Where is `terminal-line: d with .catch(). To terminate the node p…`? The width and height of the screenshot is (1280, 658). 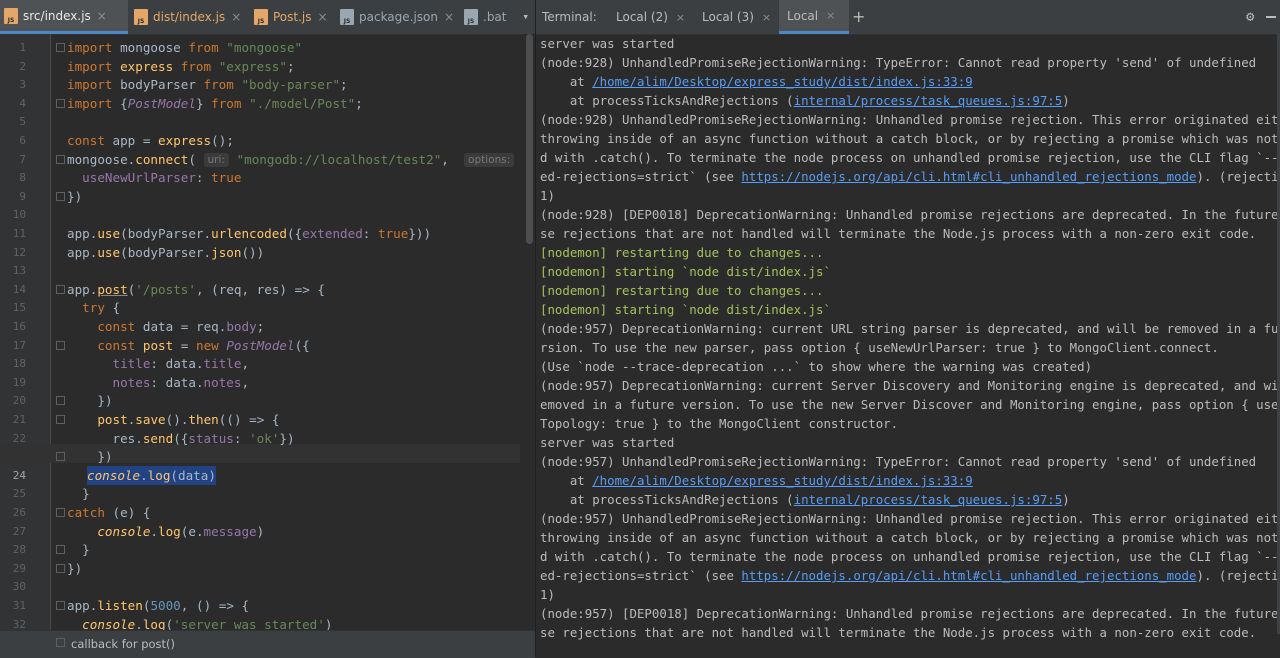 terminal-line: d with .catch(). To terminate the node p… is located at coordinates (910, 157).